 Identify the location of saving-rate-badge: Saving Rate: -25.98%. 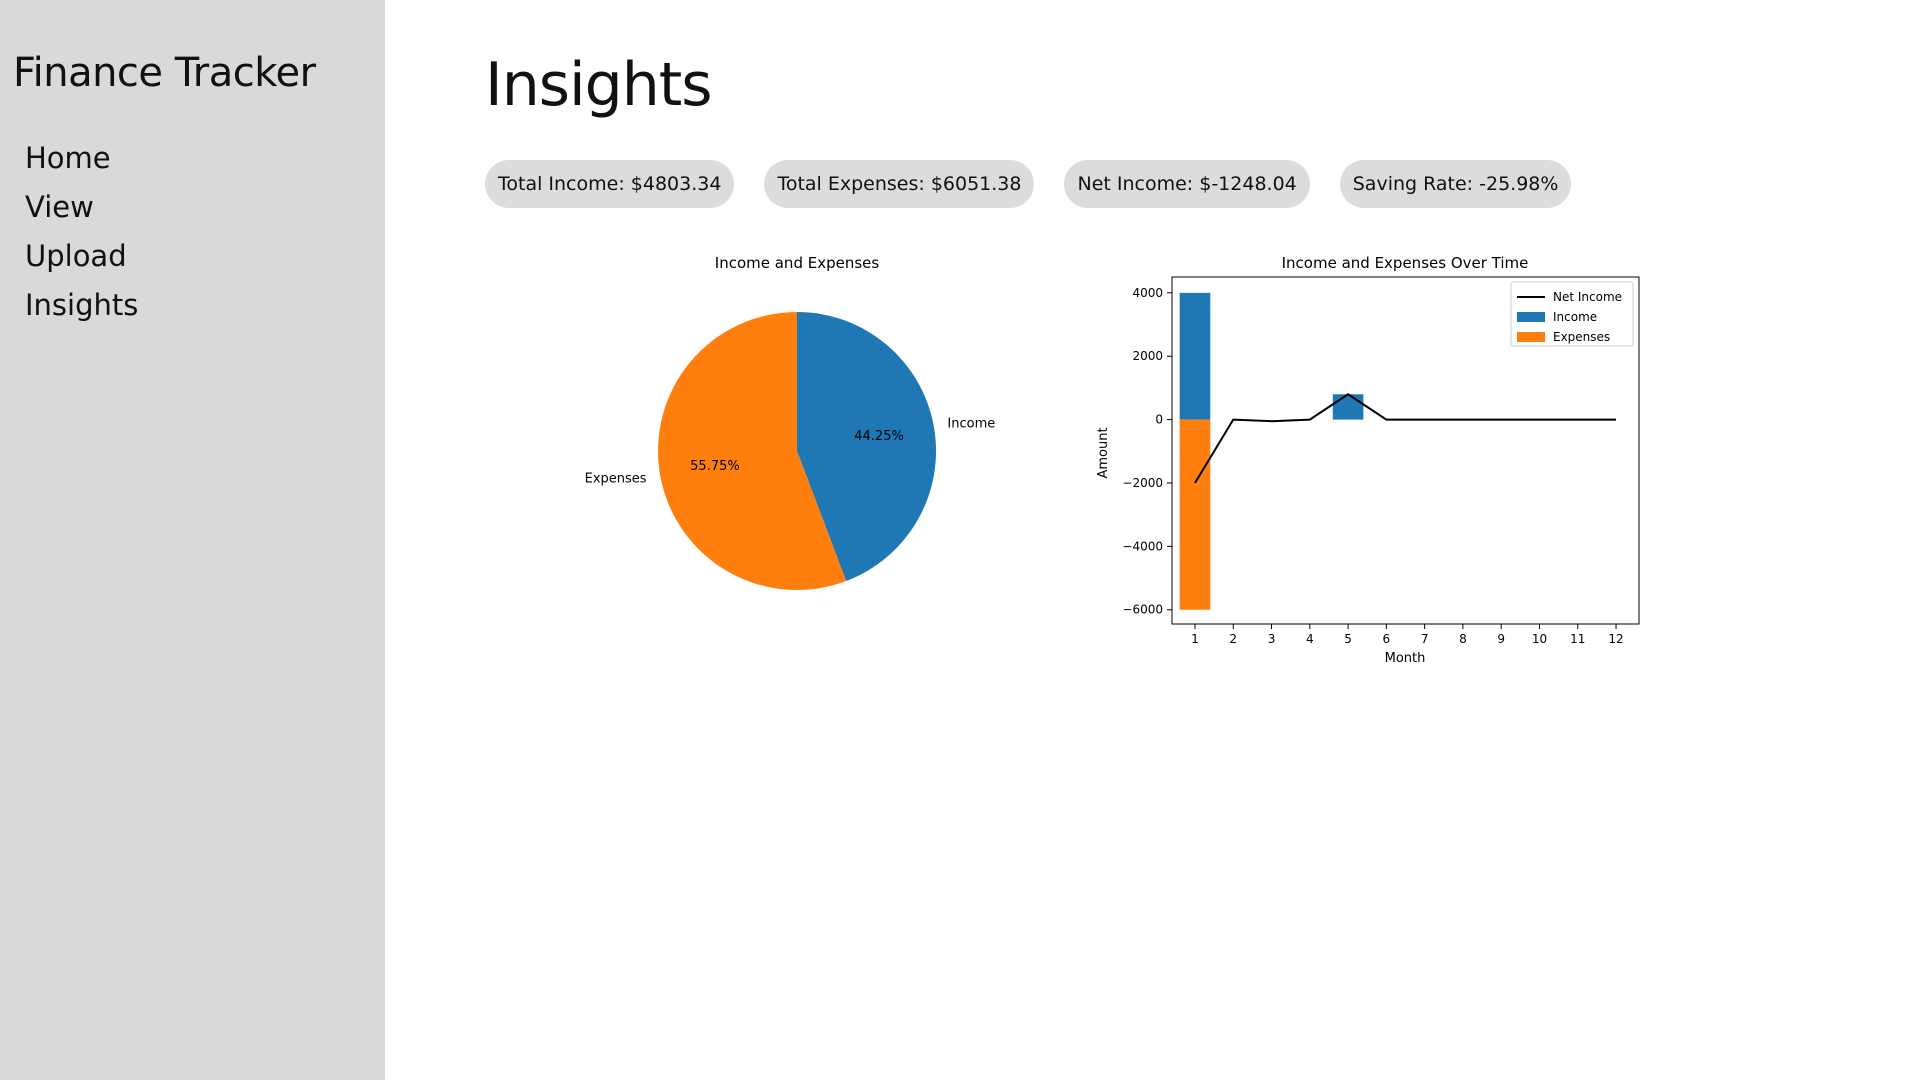
(1455, 184).